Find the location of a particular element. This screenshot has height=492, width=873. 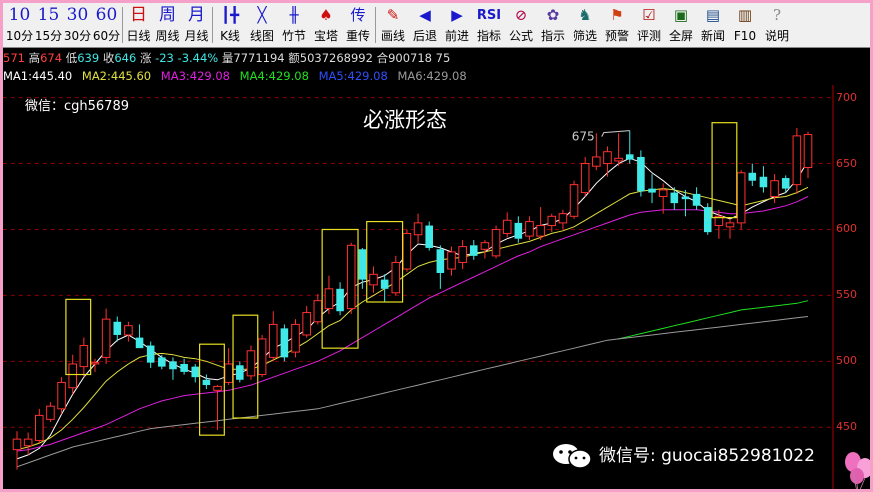

toolbar-button-月线: 月月线 is located at coordinates (196, 25).